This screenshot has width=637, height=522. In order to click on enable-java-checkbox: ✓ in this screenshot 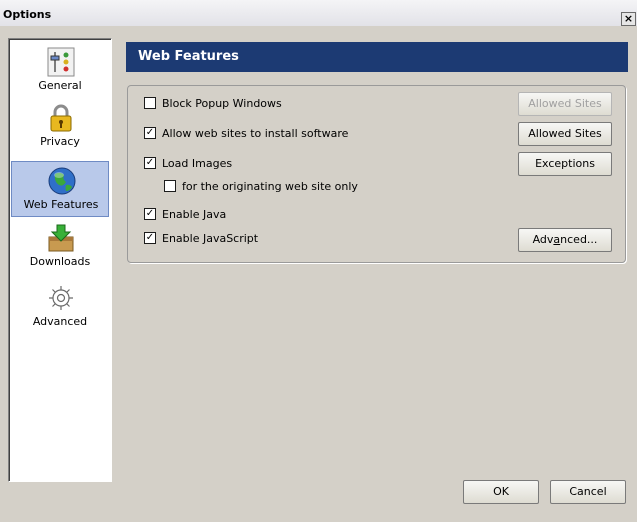, I will do `click(150, 214)`.